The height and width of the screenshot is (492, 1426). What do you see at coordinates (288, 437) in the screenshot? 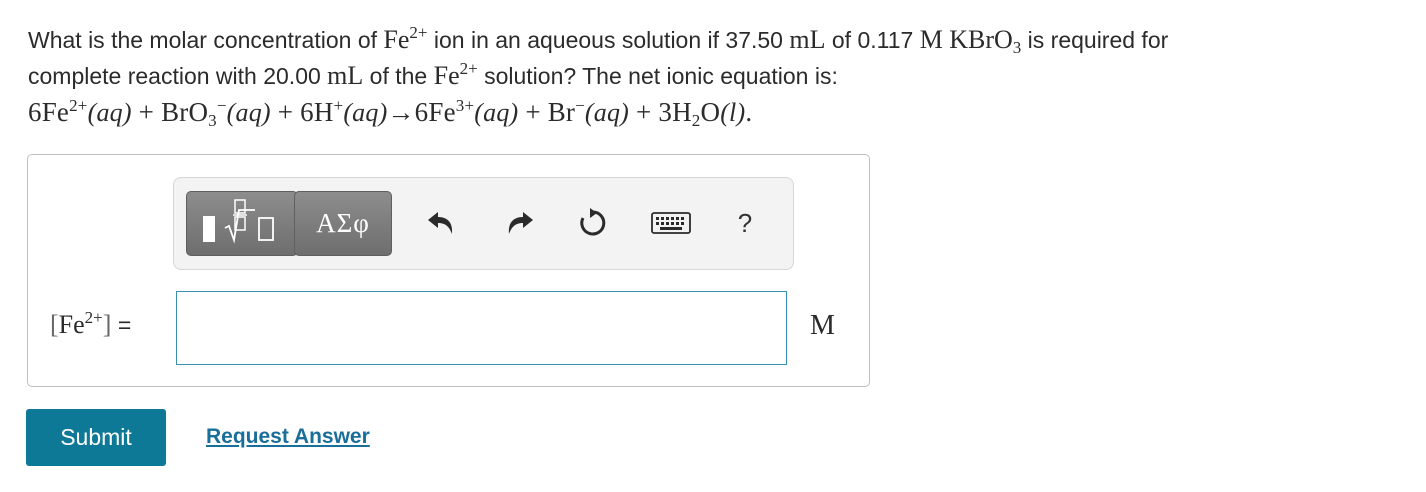
I see `request-answer-link: Request Answer` at bounding box center [288, 437].